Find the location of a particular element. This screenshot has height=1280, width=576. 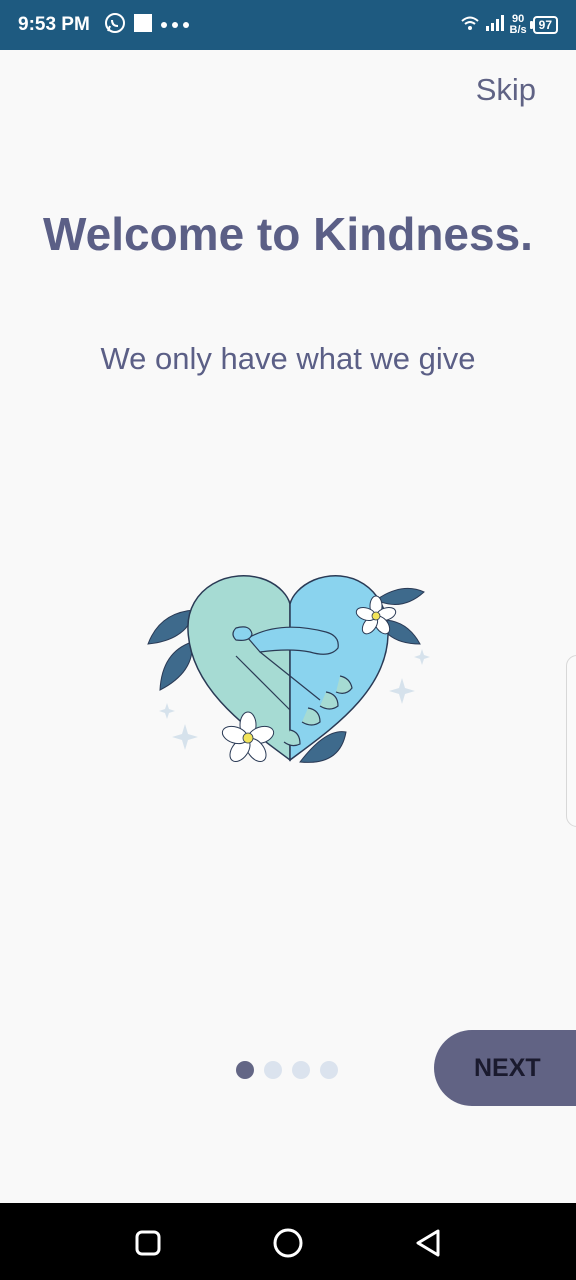

battery-icon: 97 is located at coordinates (543, 25).